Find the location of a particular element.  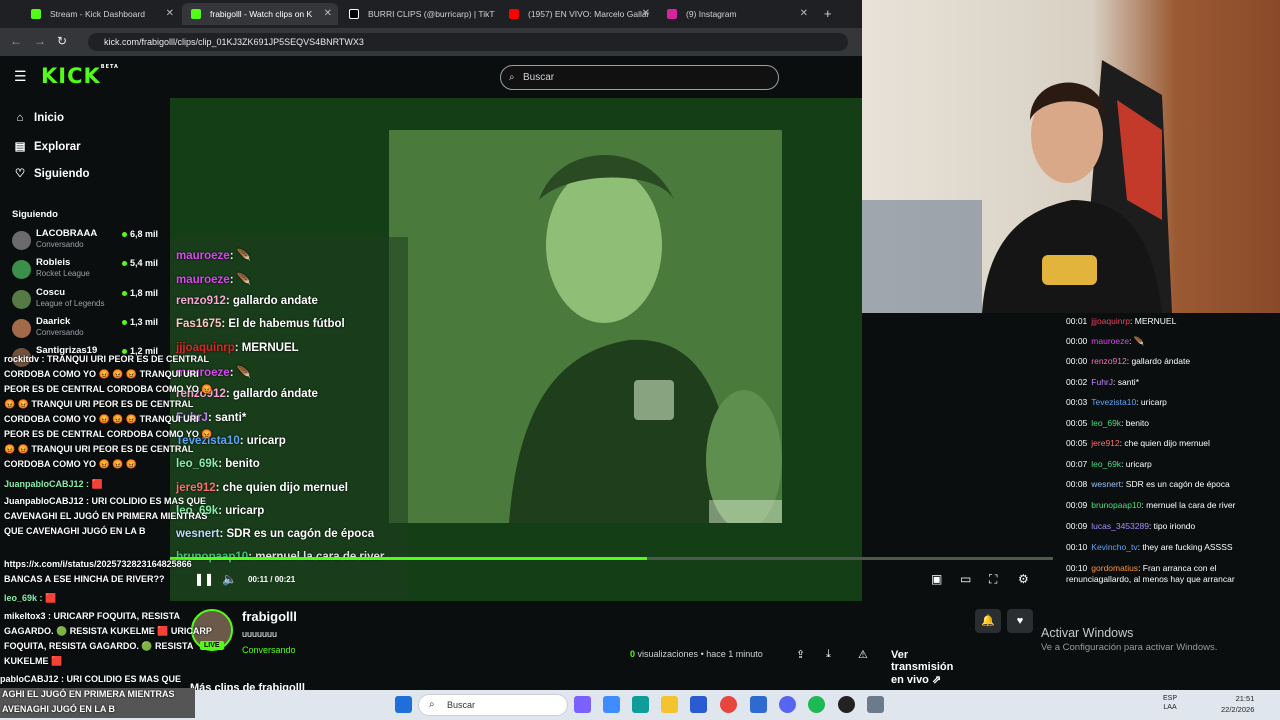

streamer-name: Robleis is located at coordinates (53, 262).